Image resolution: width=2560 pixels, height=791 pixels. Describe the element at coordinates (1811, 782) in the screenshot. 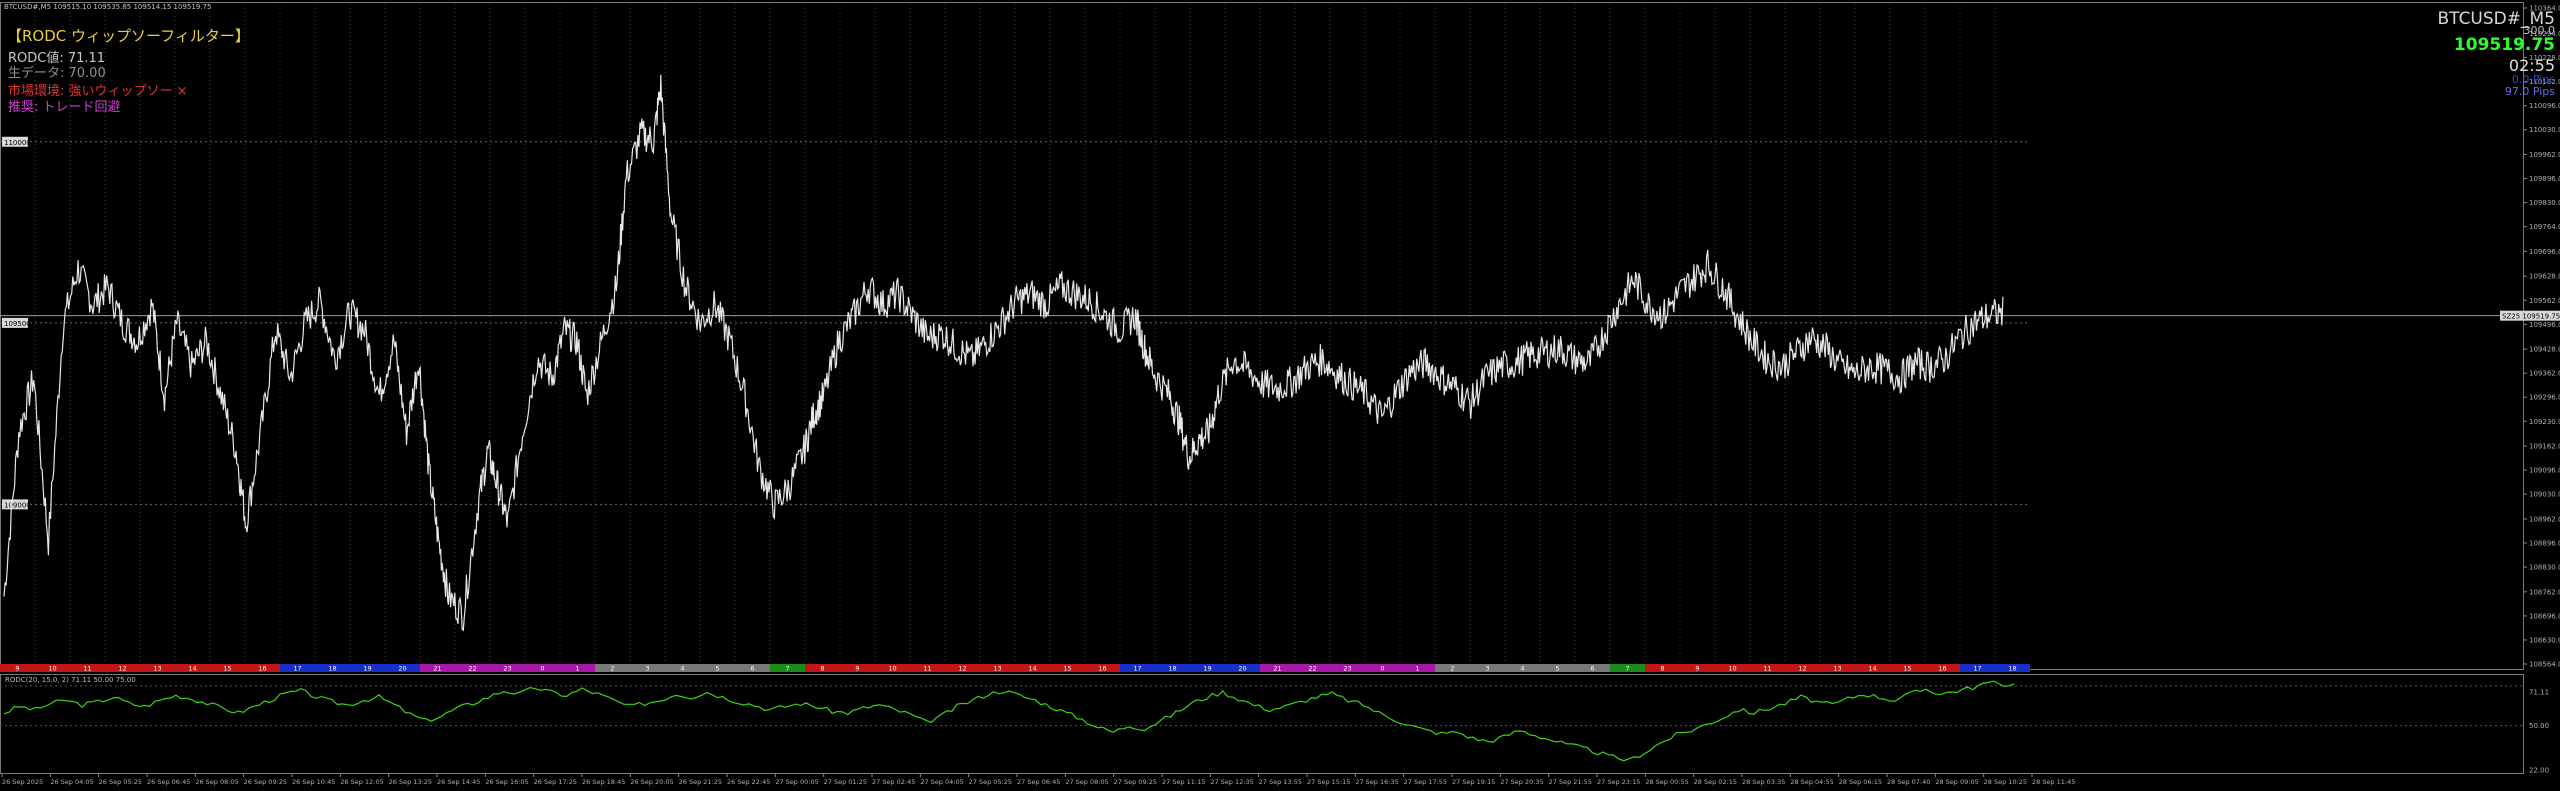

I see `time-tick-label: 28 Sep 04:55` at that location.